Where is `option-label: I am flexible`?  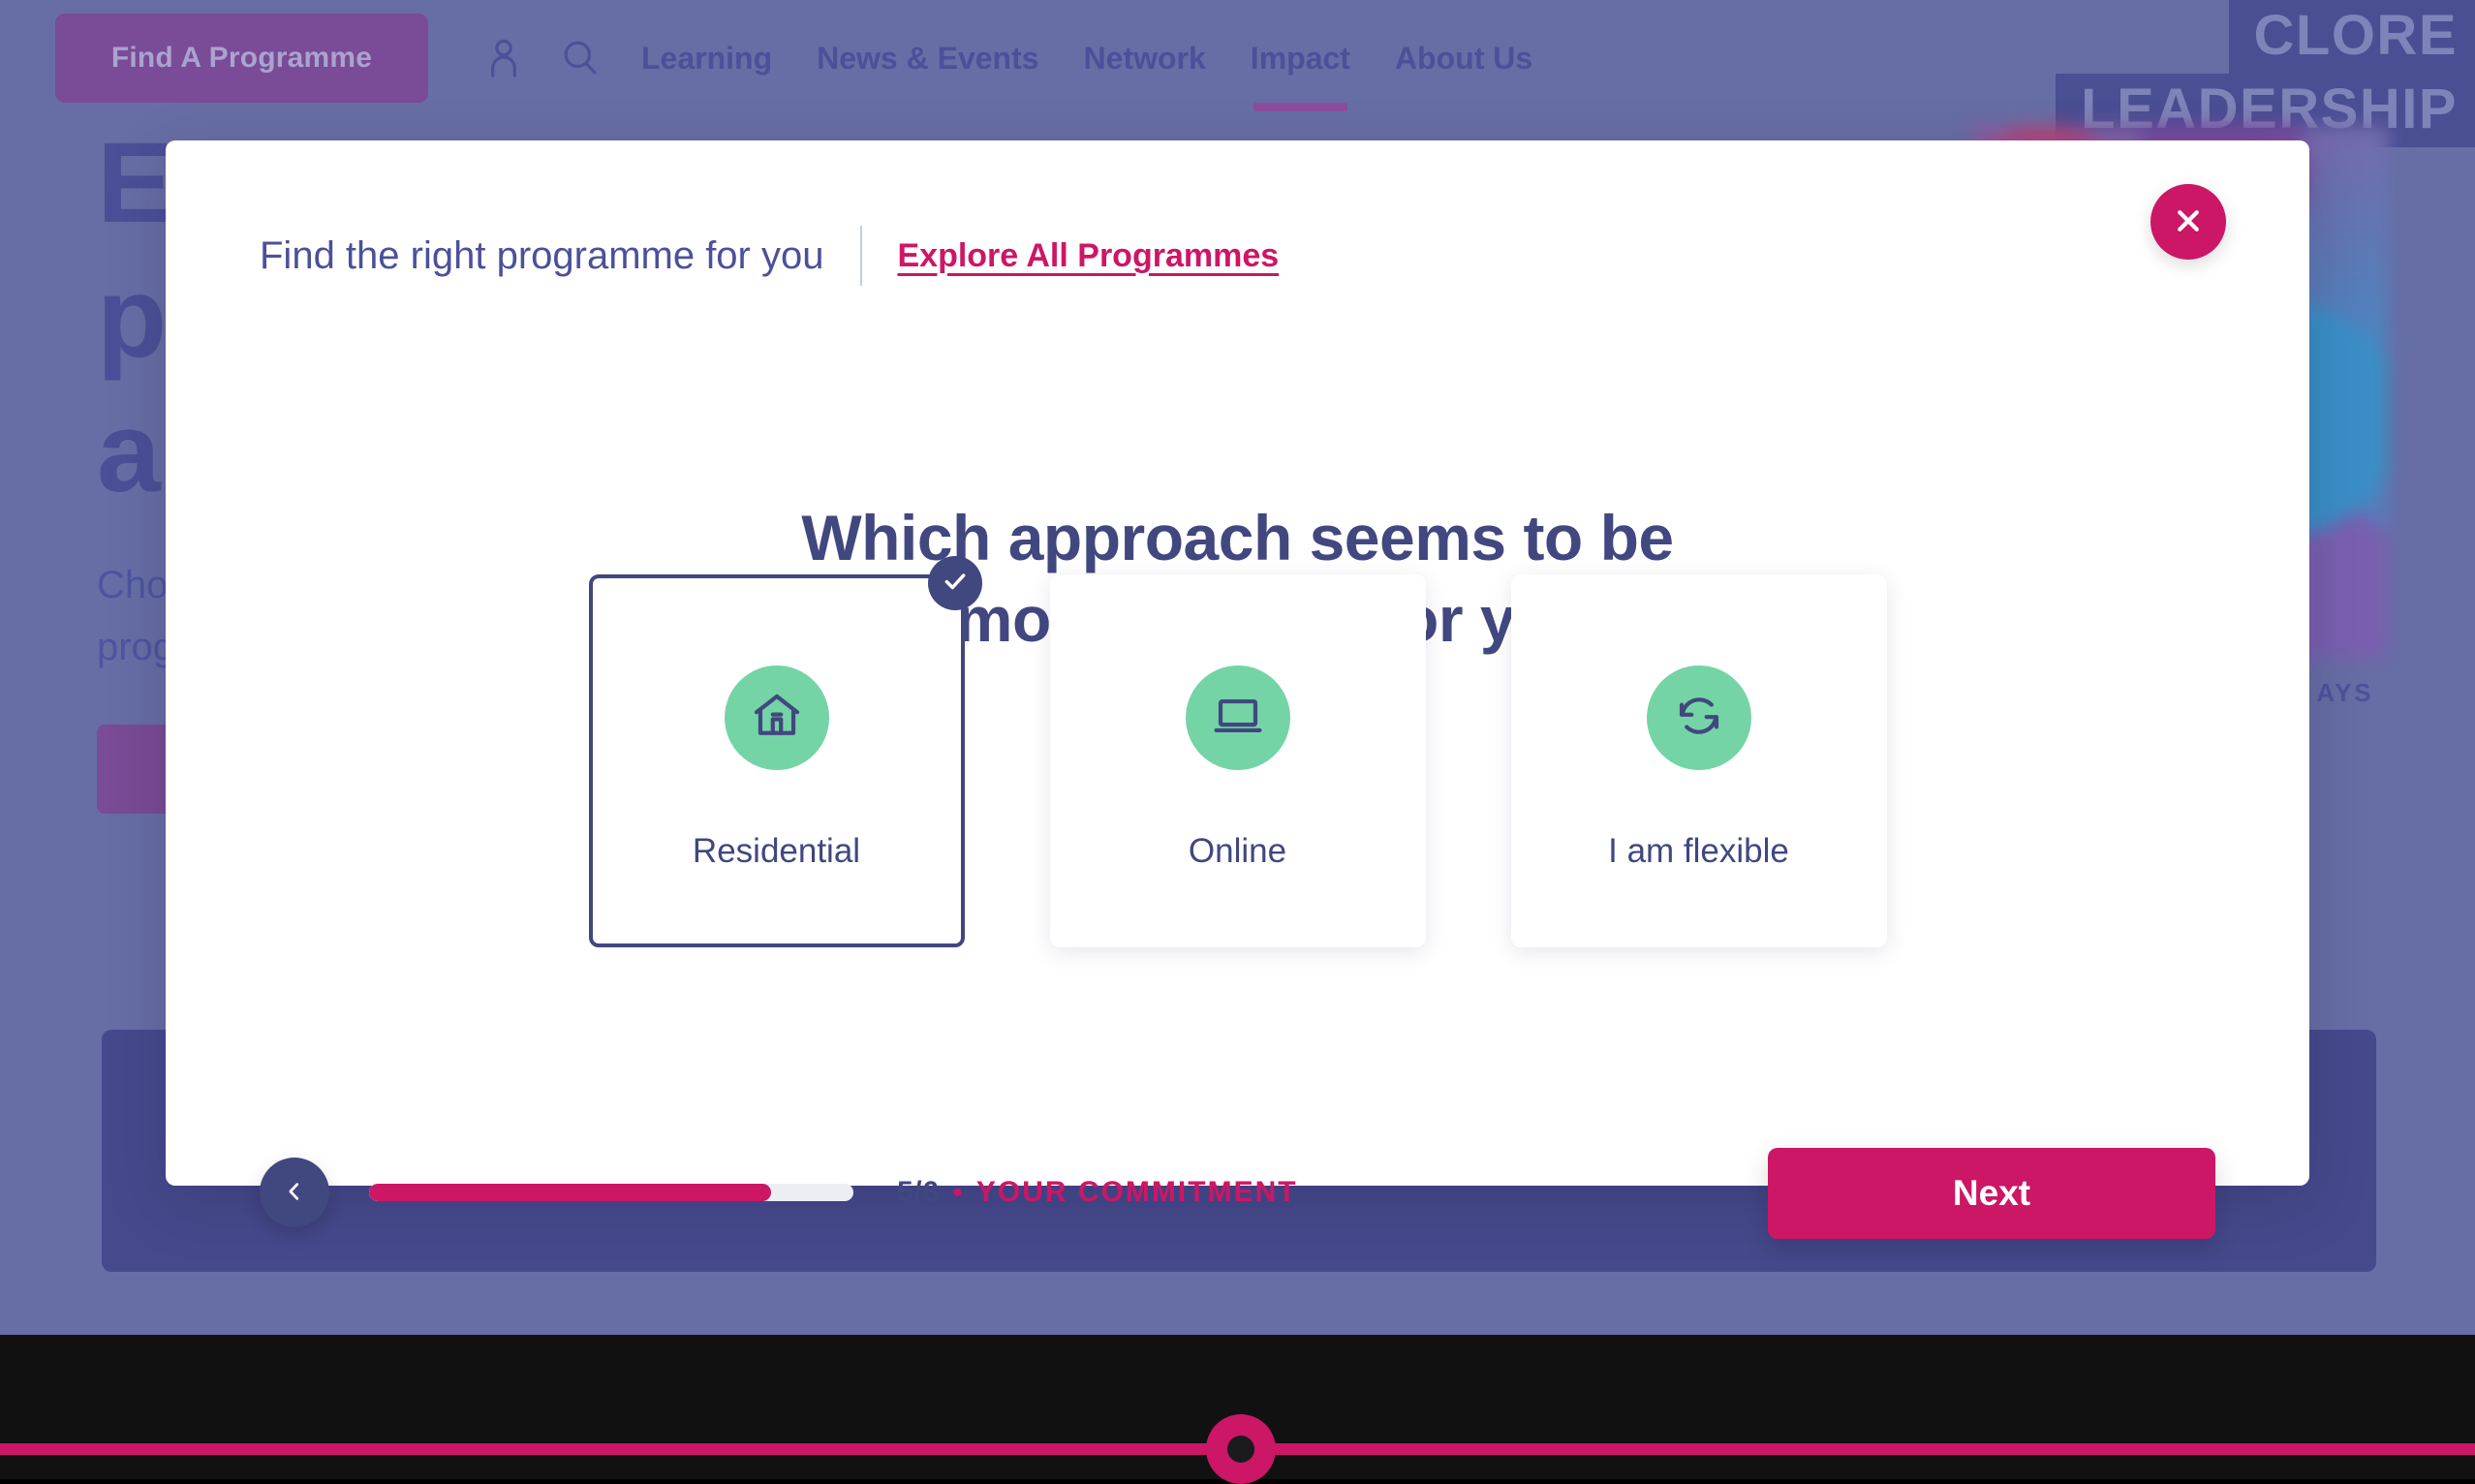 option-label: I am flexible is located at coordinates (1698, 851).